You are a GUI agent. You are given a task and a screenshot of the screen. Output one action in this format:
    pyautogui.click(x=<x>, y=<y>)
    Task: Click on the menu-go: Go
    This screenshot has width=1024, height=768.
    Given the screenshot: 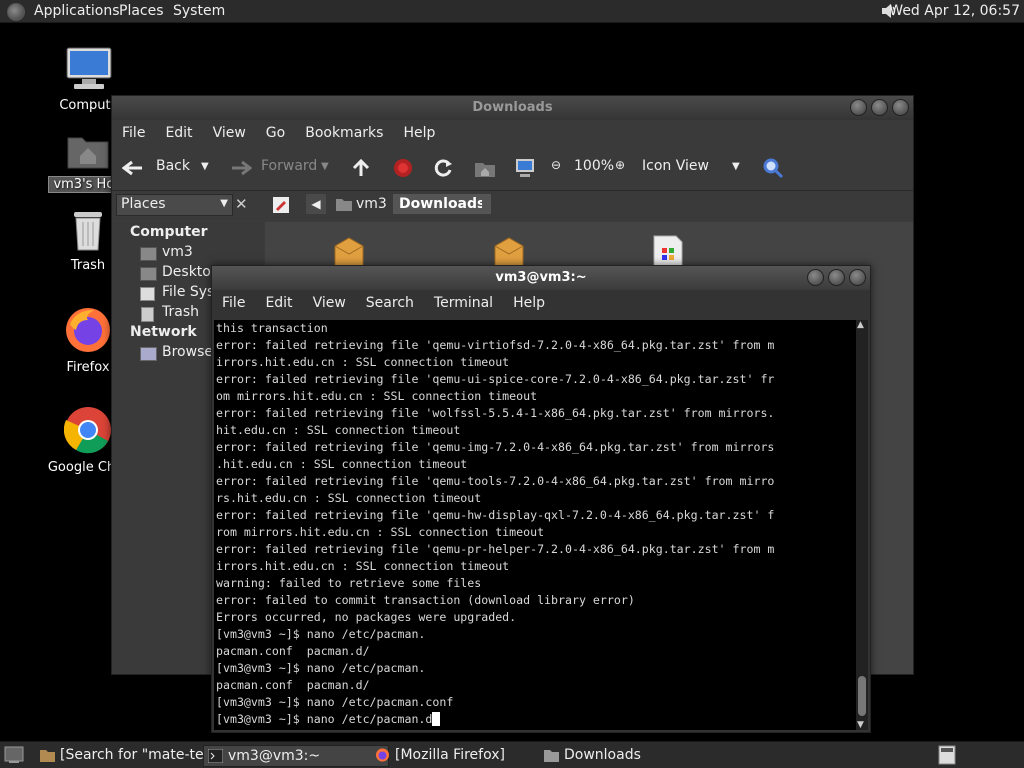 What is the action you would take?
    pyautogui.click(x=275, y=133)
    